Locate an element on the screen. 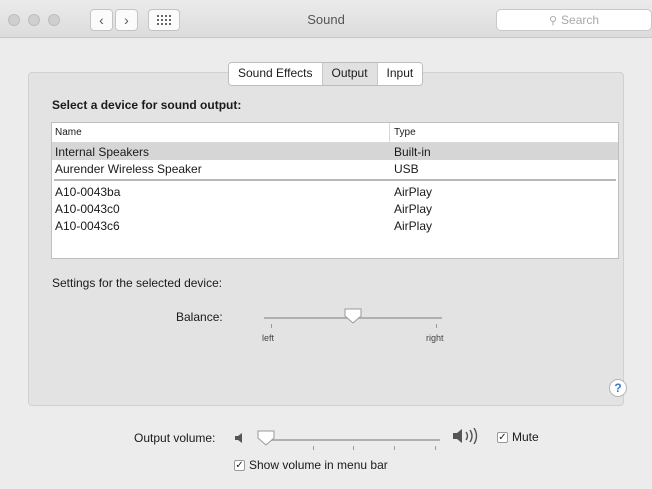 Image resolution: width=652 pixels, height=489 pixels. balance-left-label: left is located at coordinates (268, 338).